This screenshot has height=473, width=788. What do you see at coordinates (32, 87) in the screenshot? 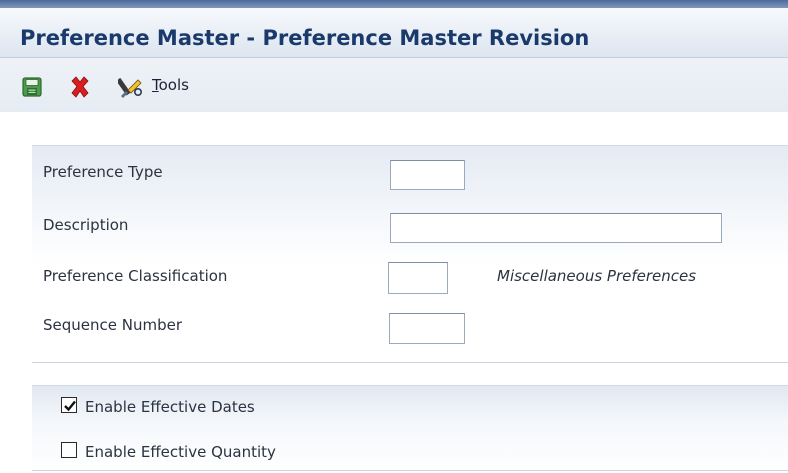
I see `save-icon` at bounding box center [32, 87].